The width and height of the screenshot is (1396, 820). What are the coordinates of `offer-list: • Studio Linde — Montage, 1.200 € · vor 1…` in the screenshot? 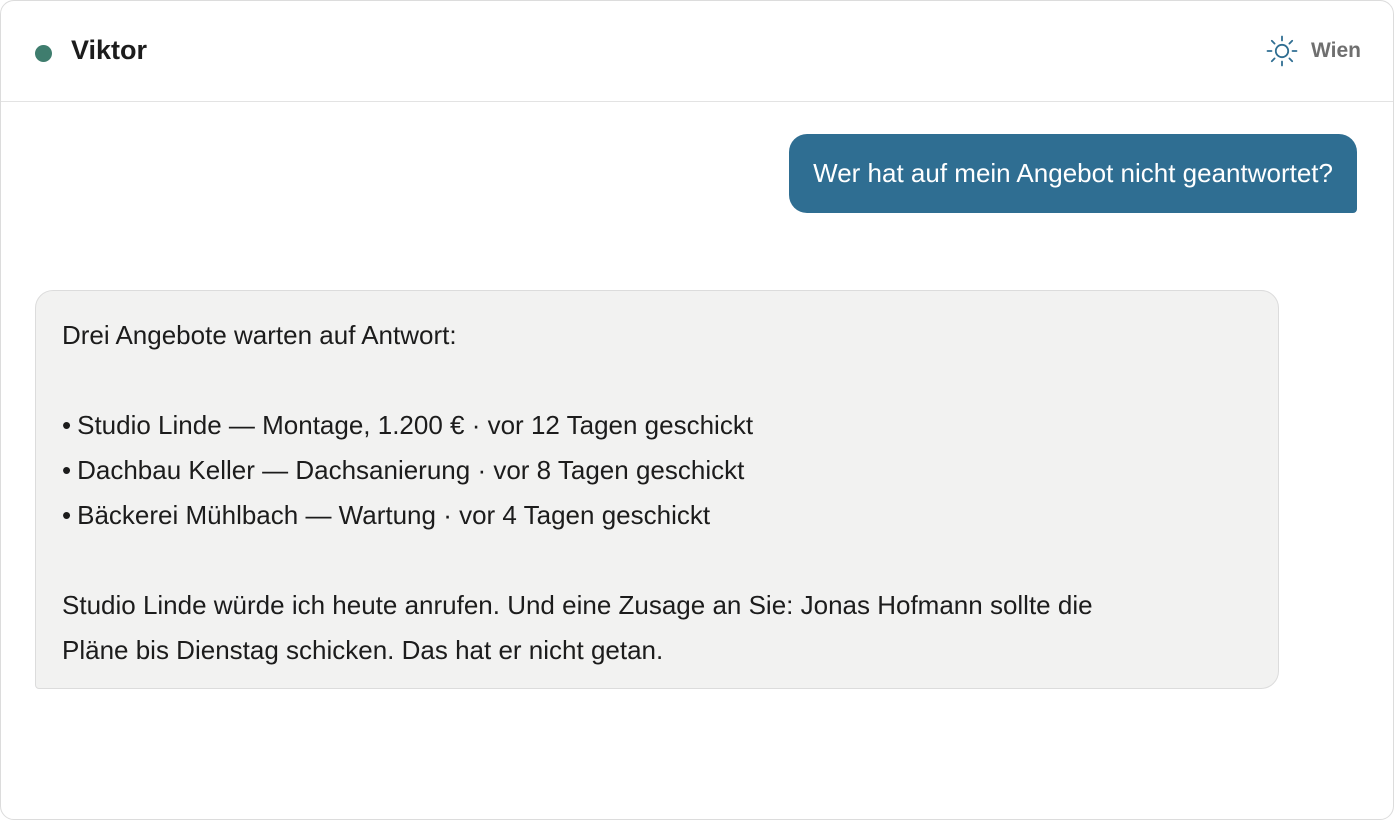 It's located at (657, 470).